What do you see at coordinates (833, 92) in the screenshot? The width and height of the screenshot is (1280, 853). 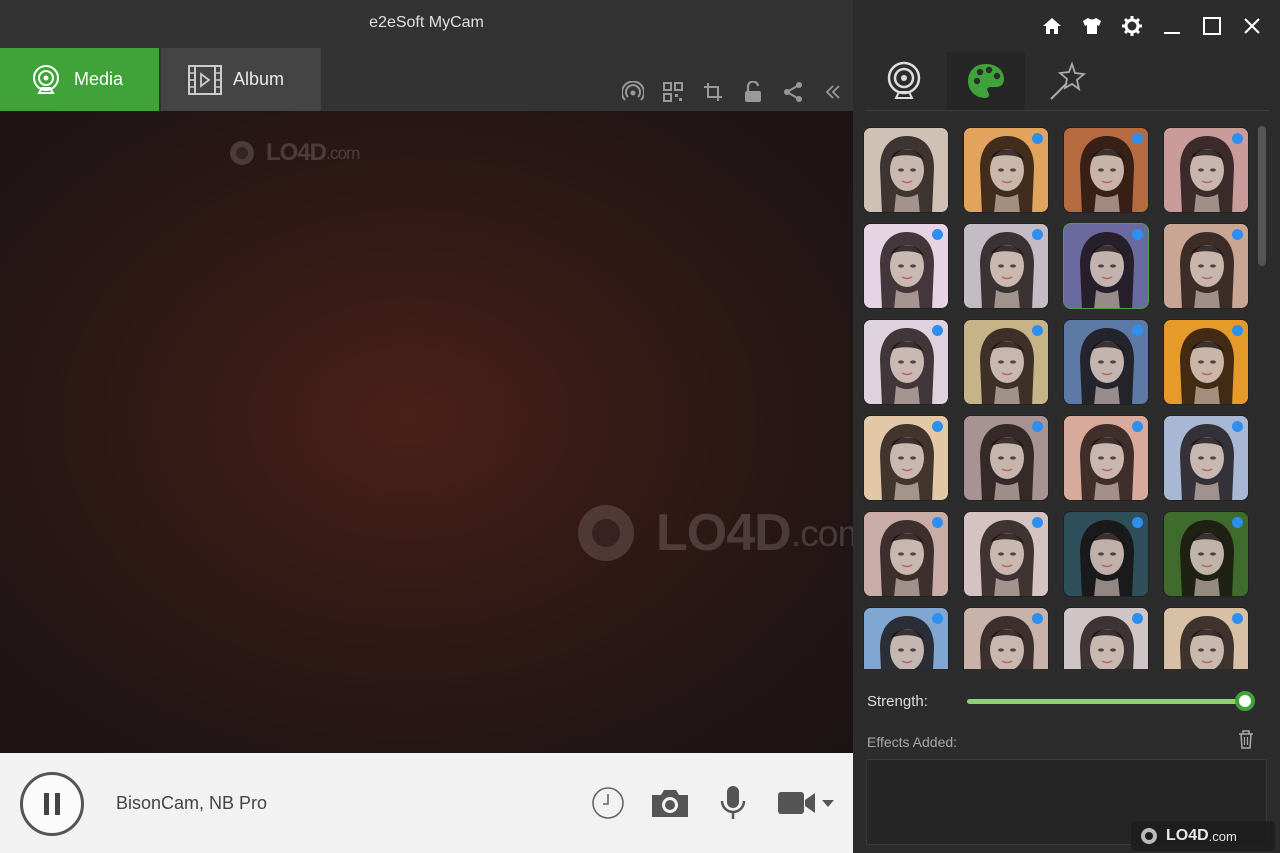 I see `collapse-icon` at bounding box center [833, 92].